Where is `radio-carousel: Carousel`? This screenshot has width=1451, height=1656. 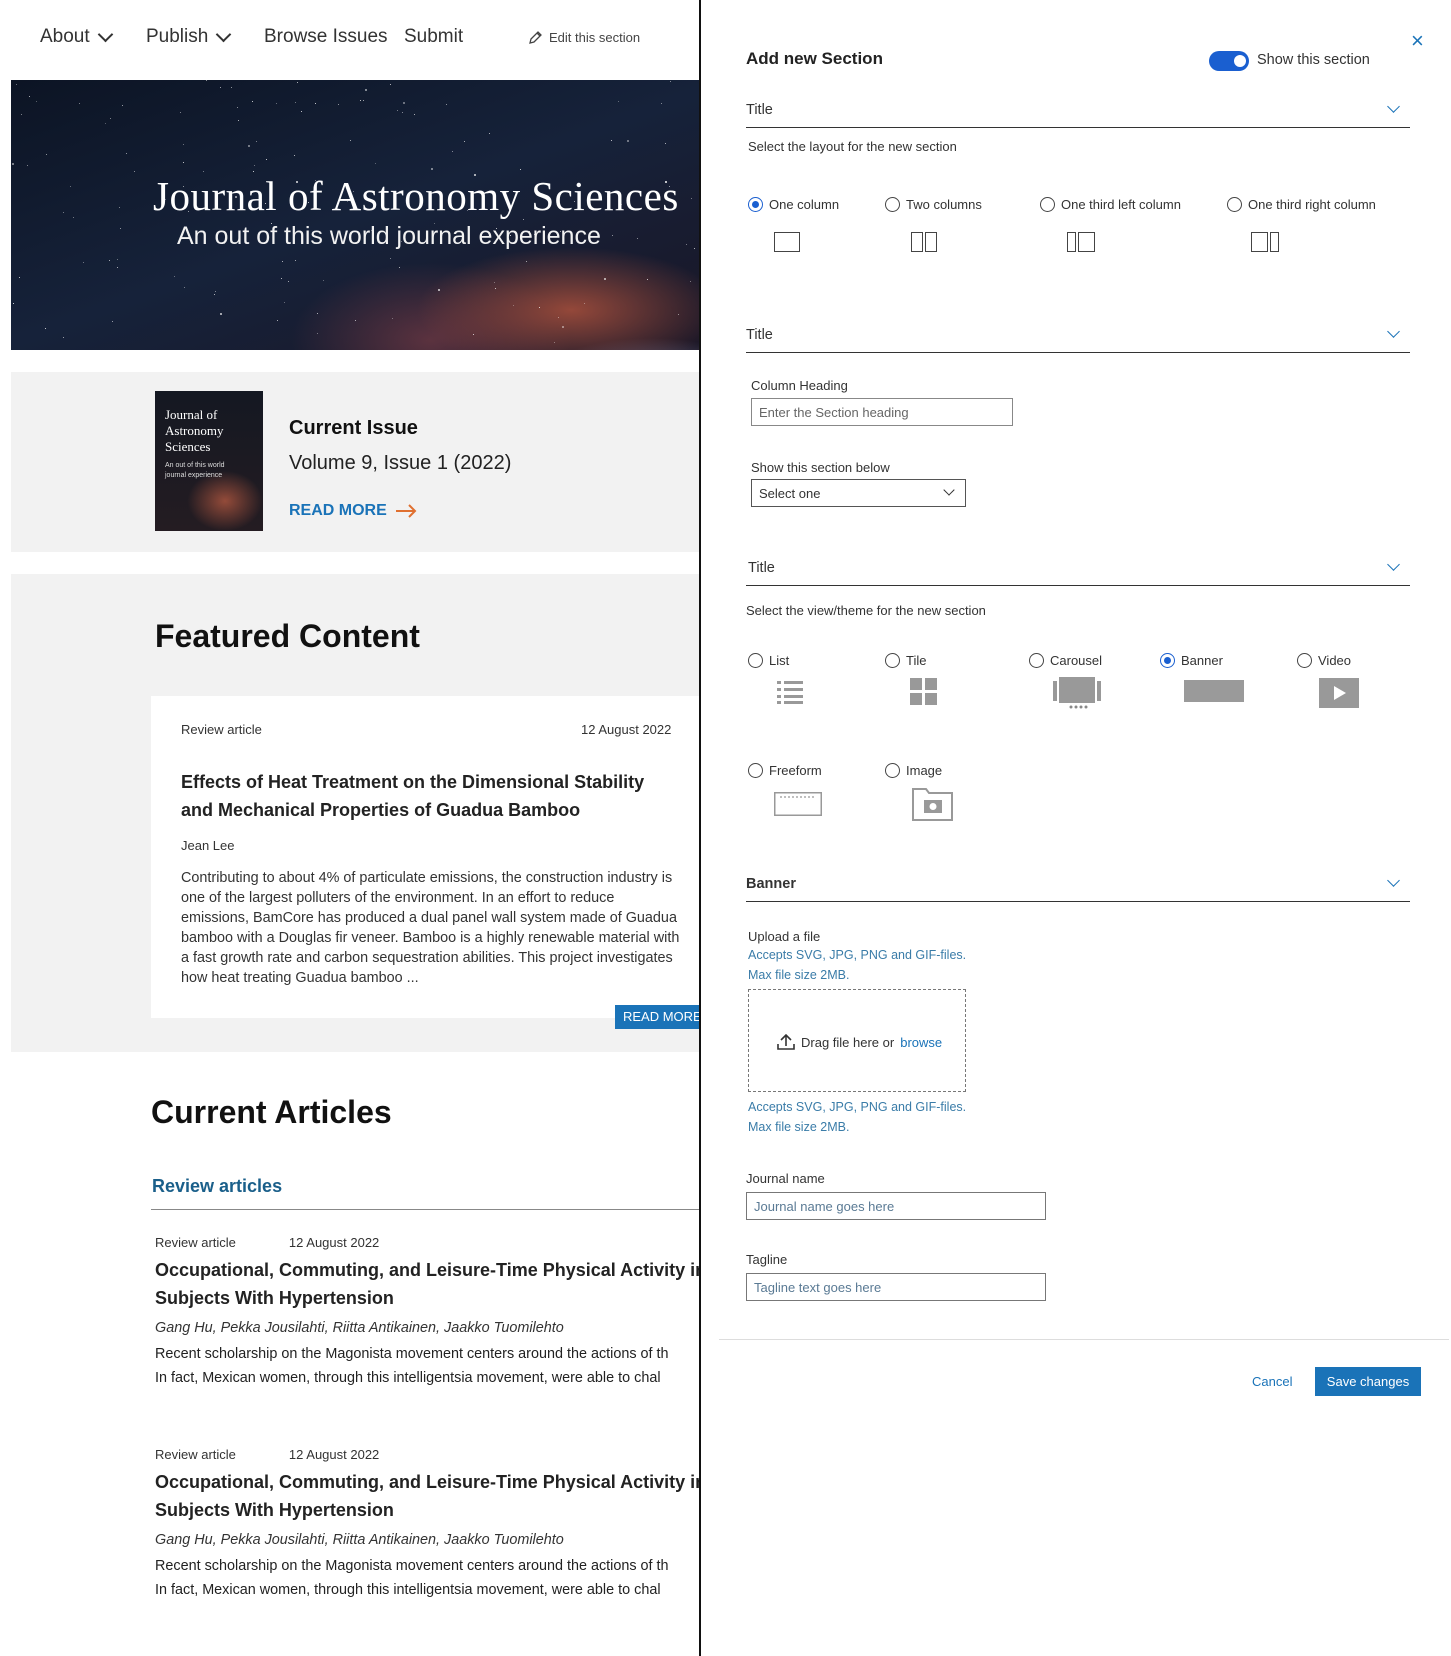 radio-carousel: Carousel is located at coordinates (1065, 660).